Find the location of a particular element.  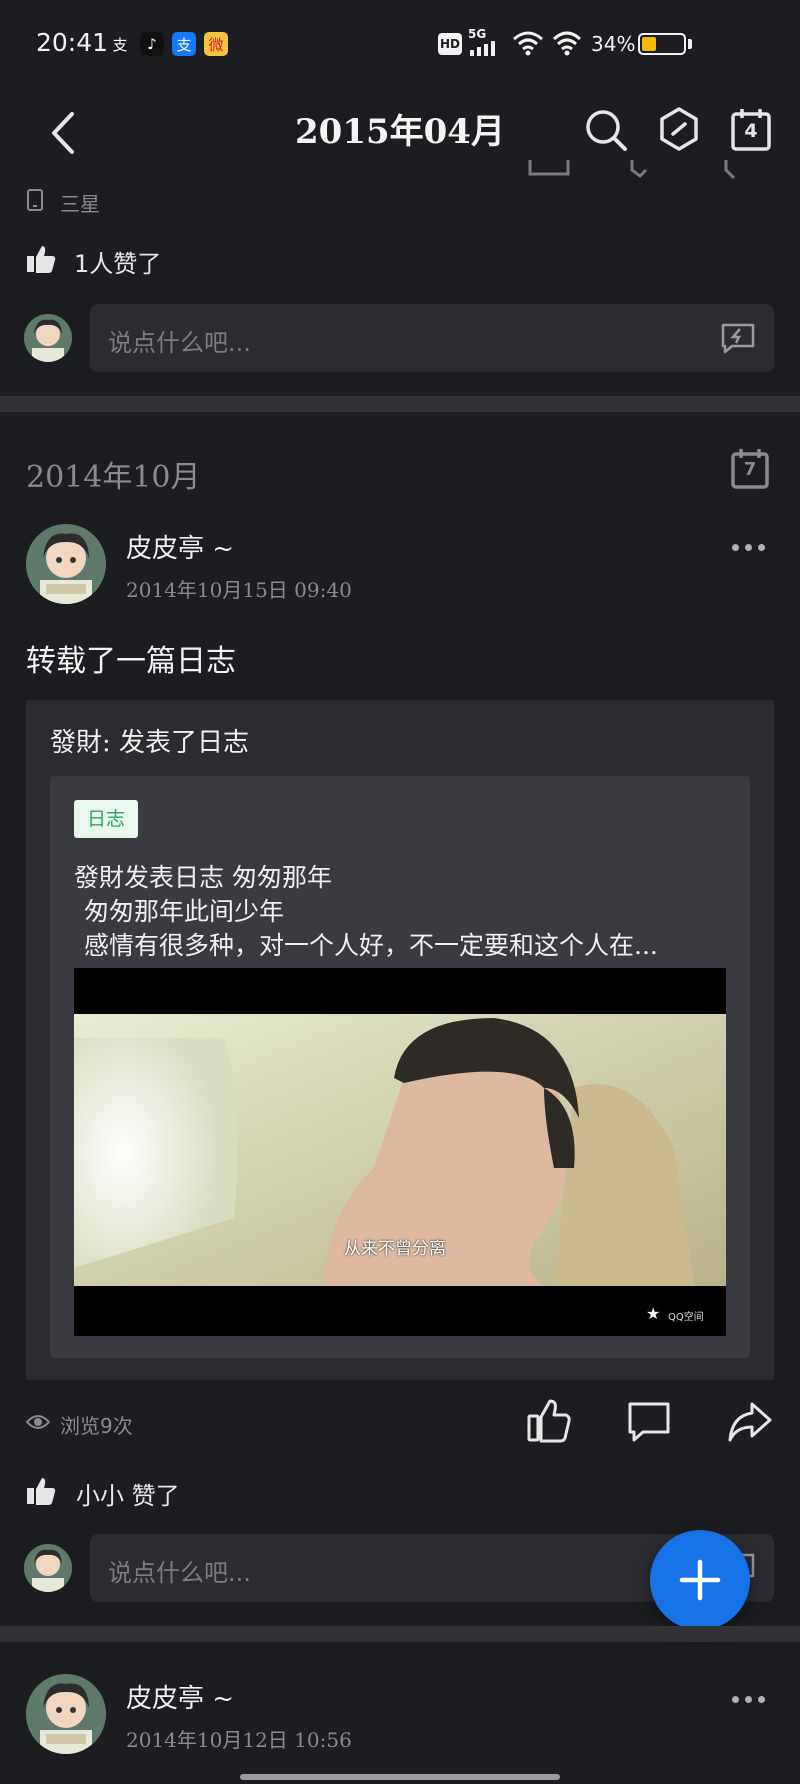

eye-icon is located at coordinates (38, 1422).